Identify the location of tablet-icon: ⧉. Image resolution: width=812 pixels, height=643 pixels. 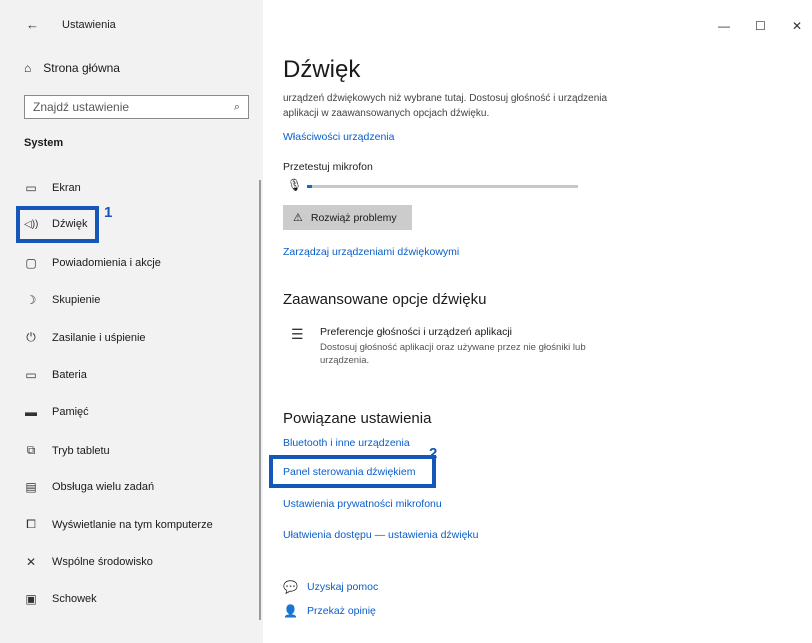
(31, 450).